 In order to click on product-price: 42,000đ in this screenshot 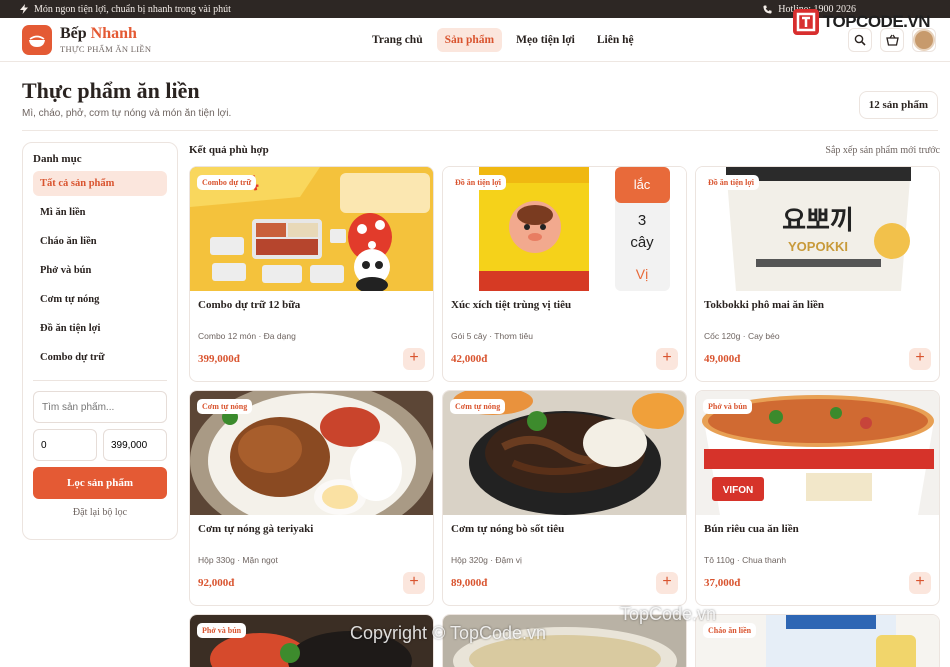, I will do `click(469, 359)`.